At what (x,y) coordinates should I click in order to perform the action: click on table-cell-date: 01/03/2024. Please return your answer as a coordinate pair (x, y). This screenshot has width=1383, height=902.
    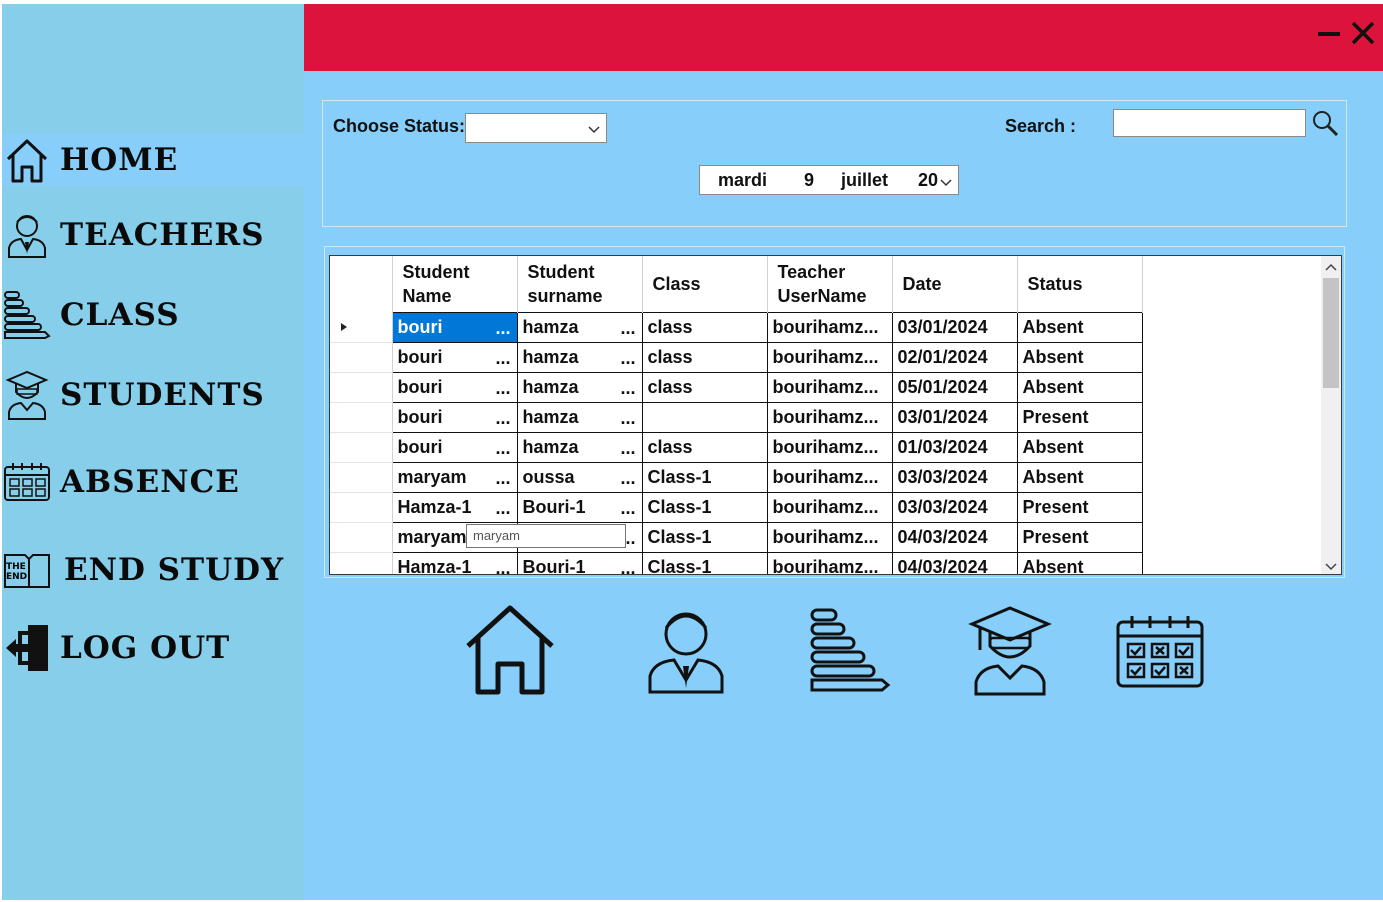
    Looking at the image, I should click on (954, 447).